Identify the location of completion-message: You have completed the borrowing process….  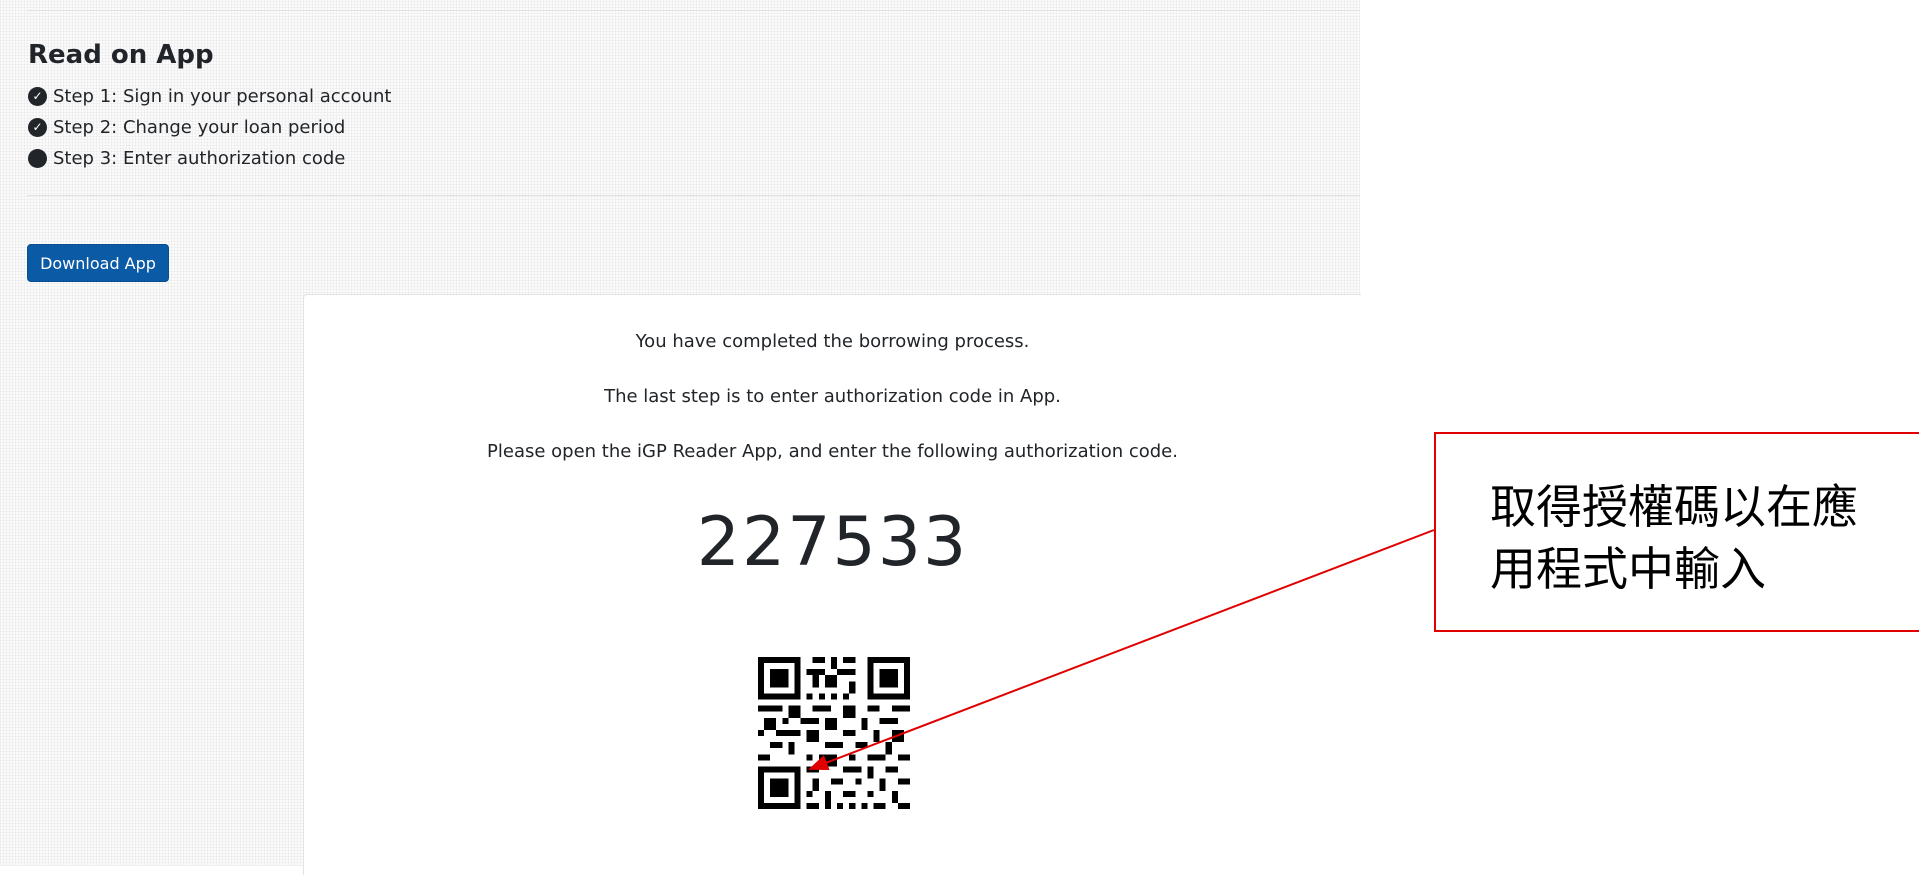
(832, 341).